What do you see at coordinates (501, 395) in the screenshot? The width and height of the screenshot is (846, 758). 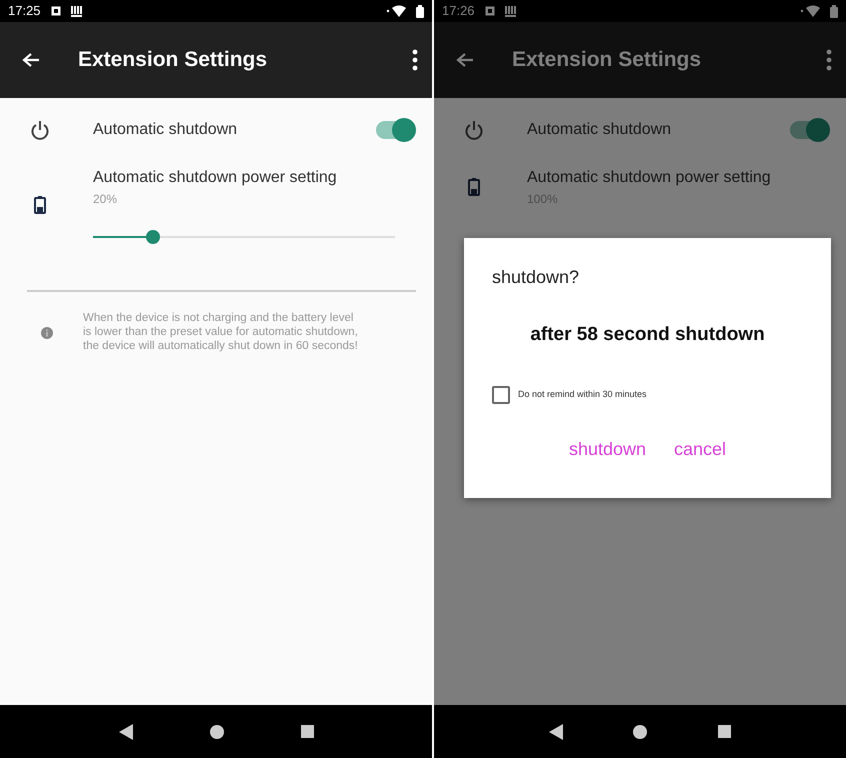 I see `checkbox` at bounding box center [501, 395].